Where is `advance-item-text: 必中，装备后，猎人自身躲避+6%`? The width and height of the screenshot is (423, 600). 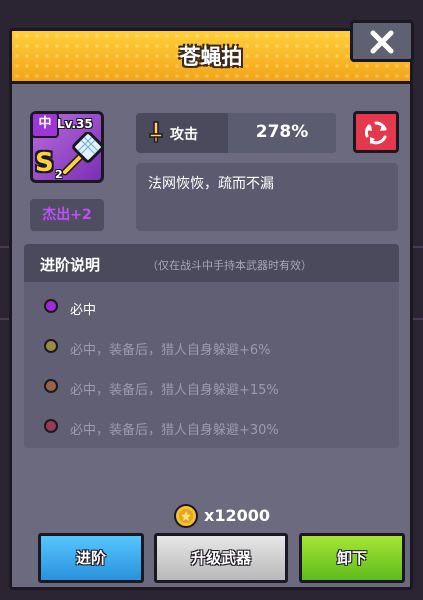 advance-item-text: 必中，装备后，猎人自身躲避+6% is located at coordinates (170, 350).